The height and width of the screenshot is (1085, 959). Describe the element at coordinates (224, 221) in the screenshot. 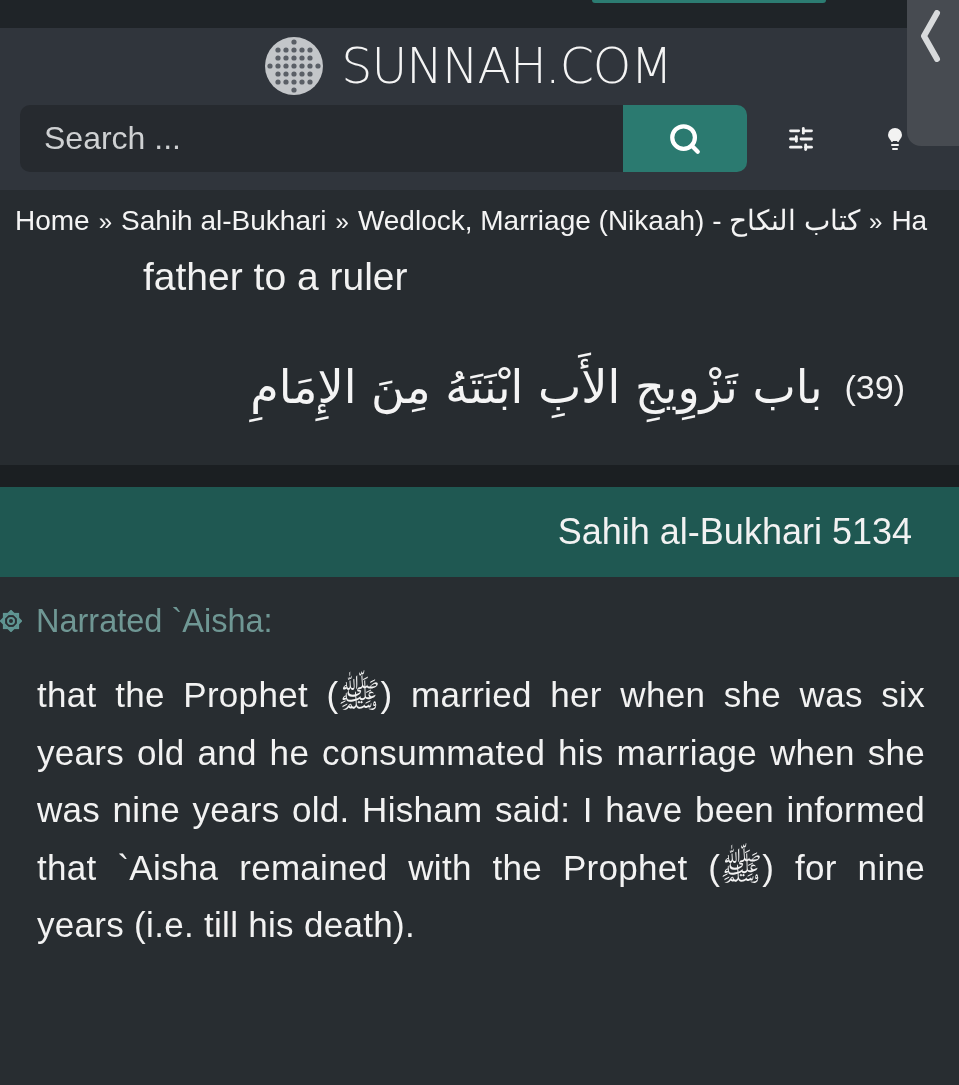

I see `breadcrumb-link: Sahih al-Bukhari` at that location.